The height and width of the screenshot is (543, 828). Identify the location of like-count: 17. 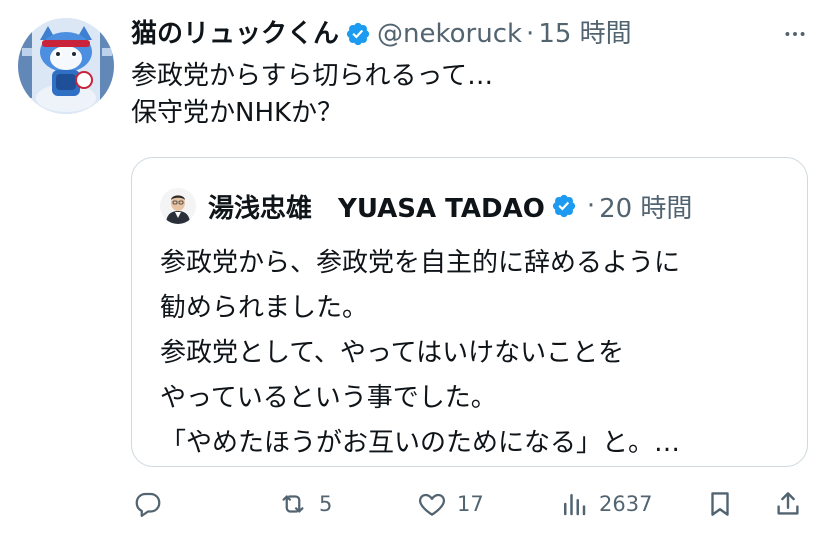
(470, 504).